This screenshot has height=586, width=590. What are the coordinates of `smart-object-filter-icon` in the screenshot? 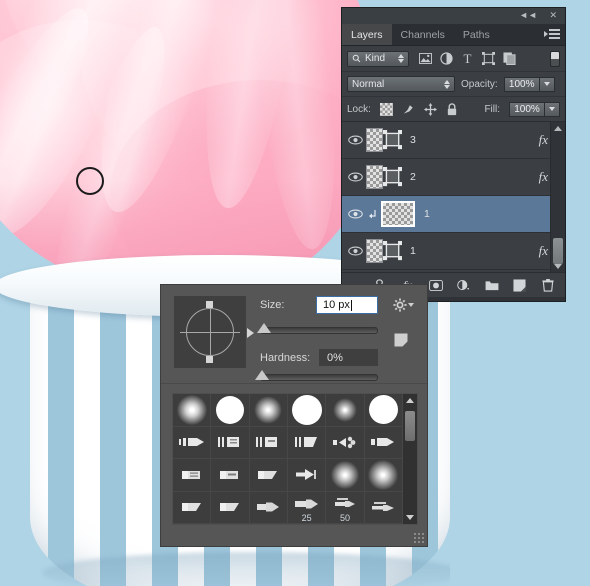 It's located at (509, 58).